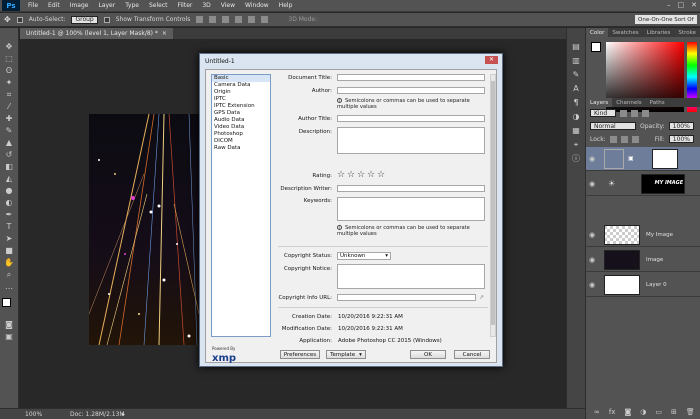 The width and height of the screenshot is (700, 419). What do you see at coordinates (9, 337) in the screenshot?
I see `screen-mode-icon: ▣` at bounding box center [9, 337].